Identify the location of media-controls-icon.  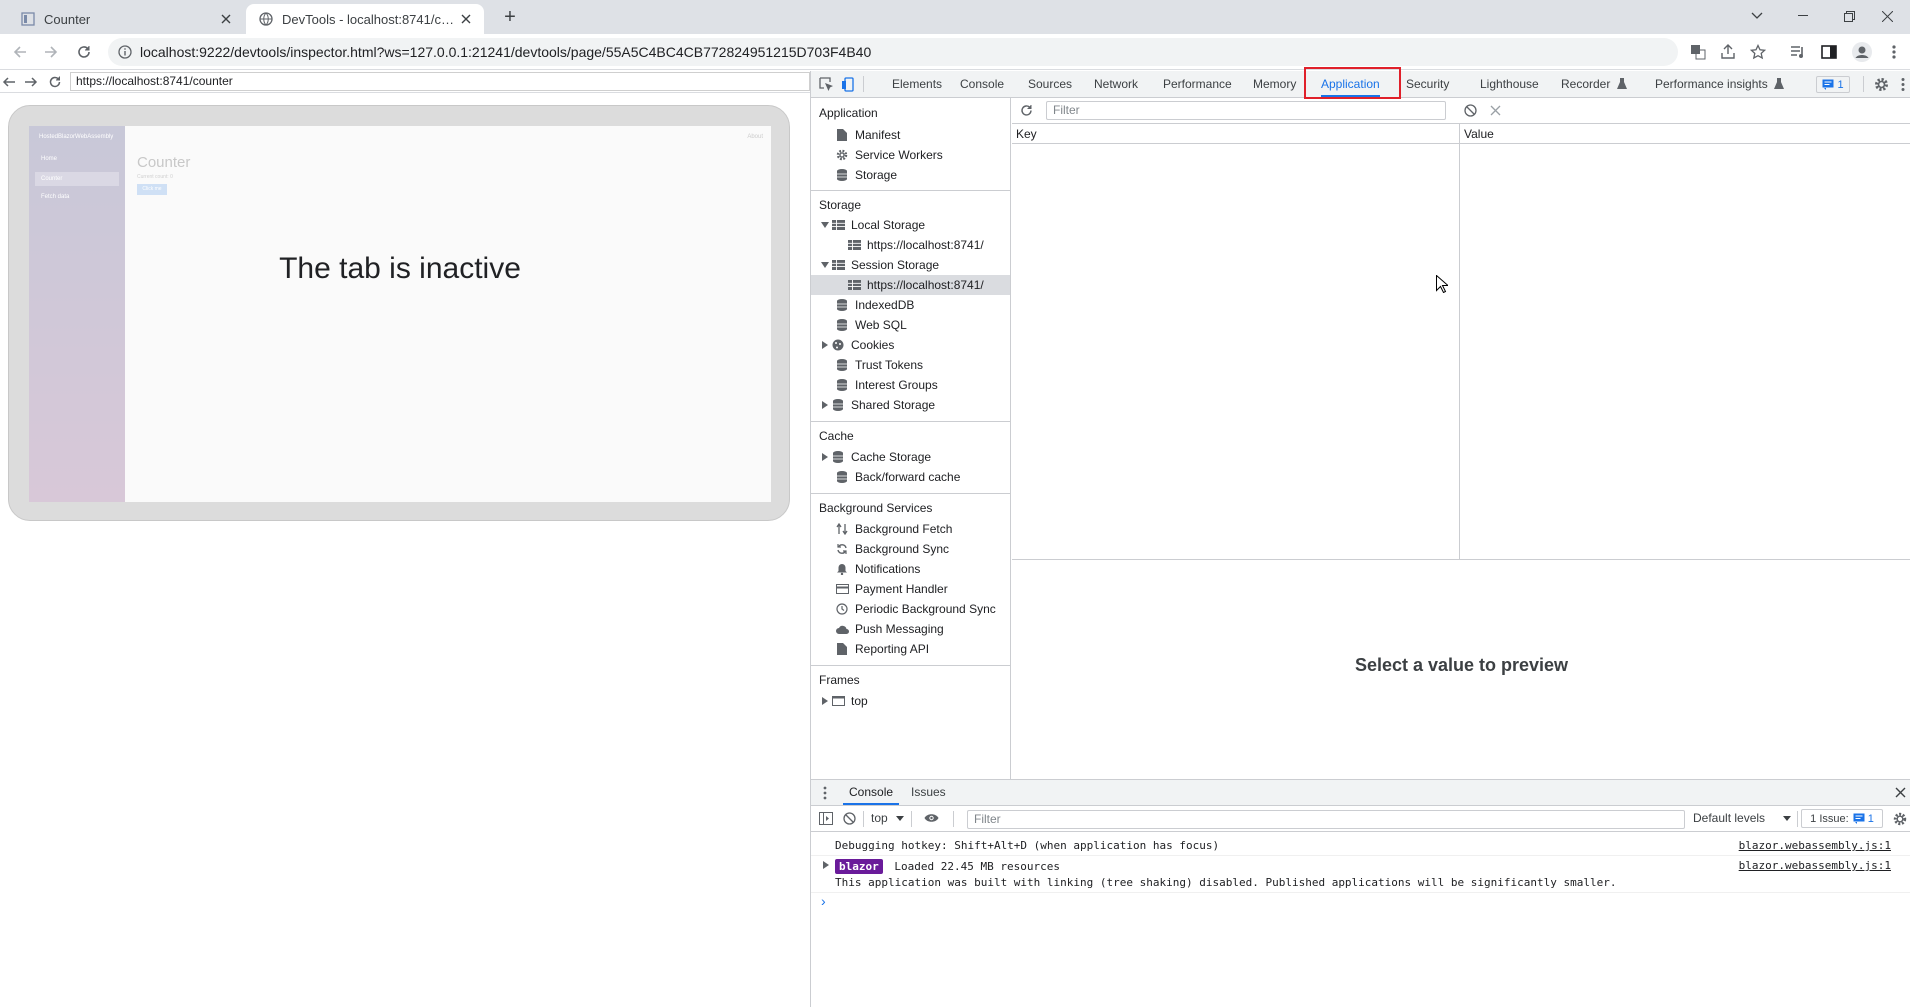
(1798, 52).